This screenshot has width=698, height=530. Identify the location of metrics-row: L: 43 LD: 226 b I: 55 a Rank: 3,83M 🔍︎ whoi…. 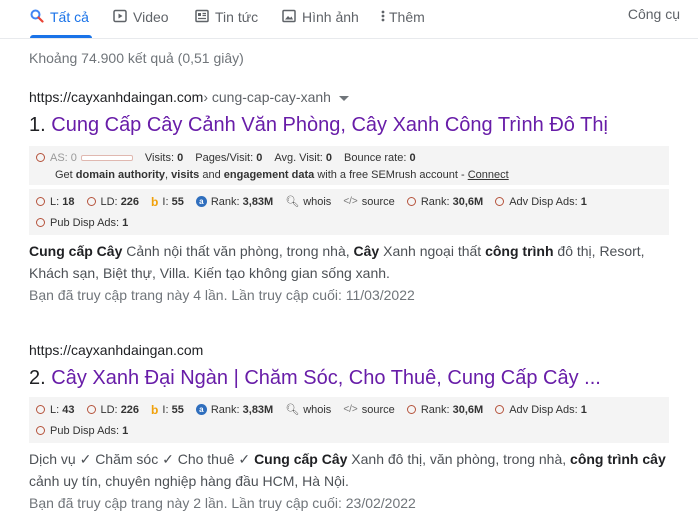
(349, 409).